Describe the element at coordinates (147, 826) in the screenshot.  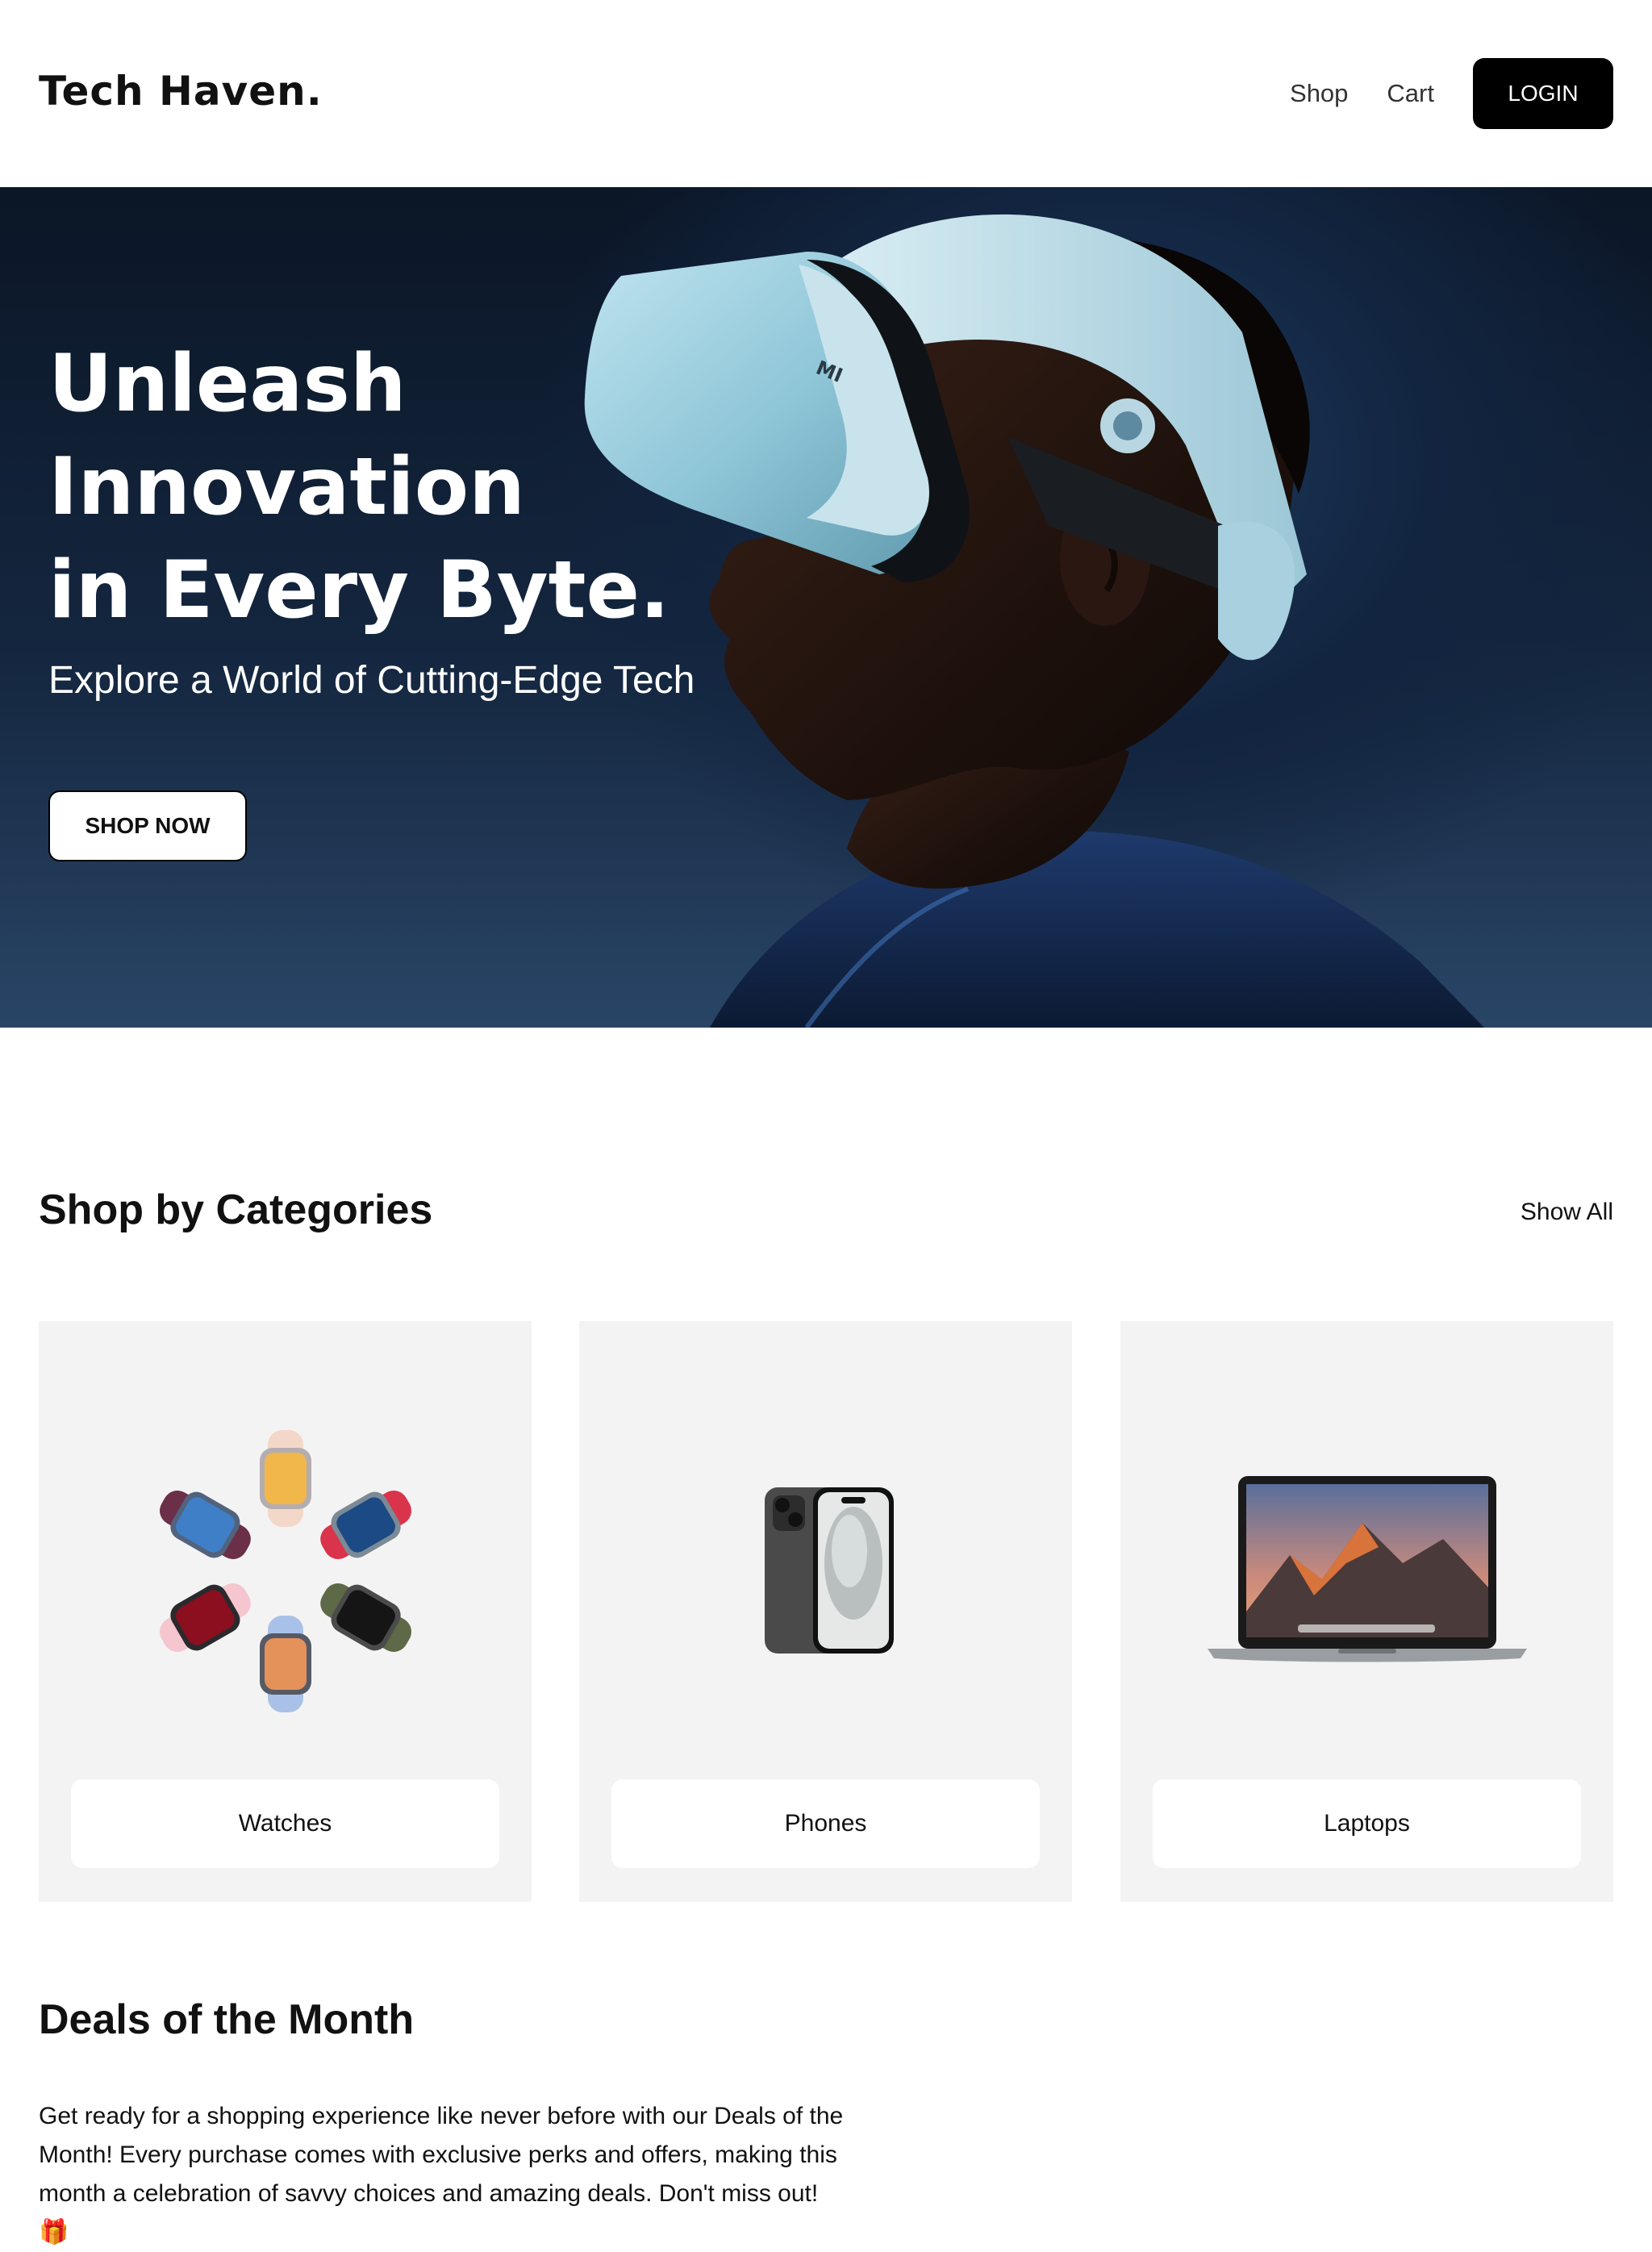
I see `shop-now-button: SHOP NOW` at that location.